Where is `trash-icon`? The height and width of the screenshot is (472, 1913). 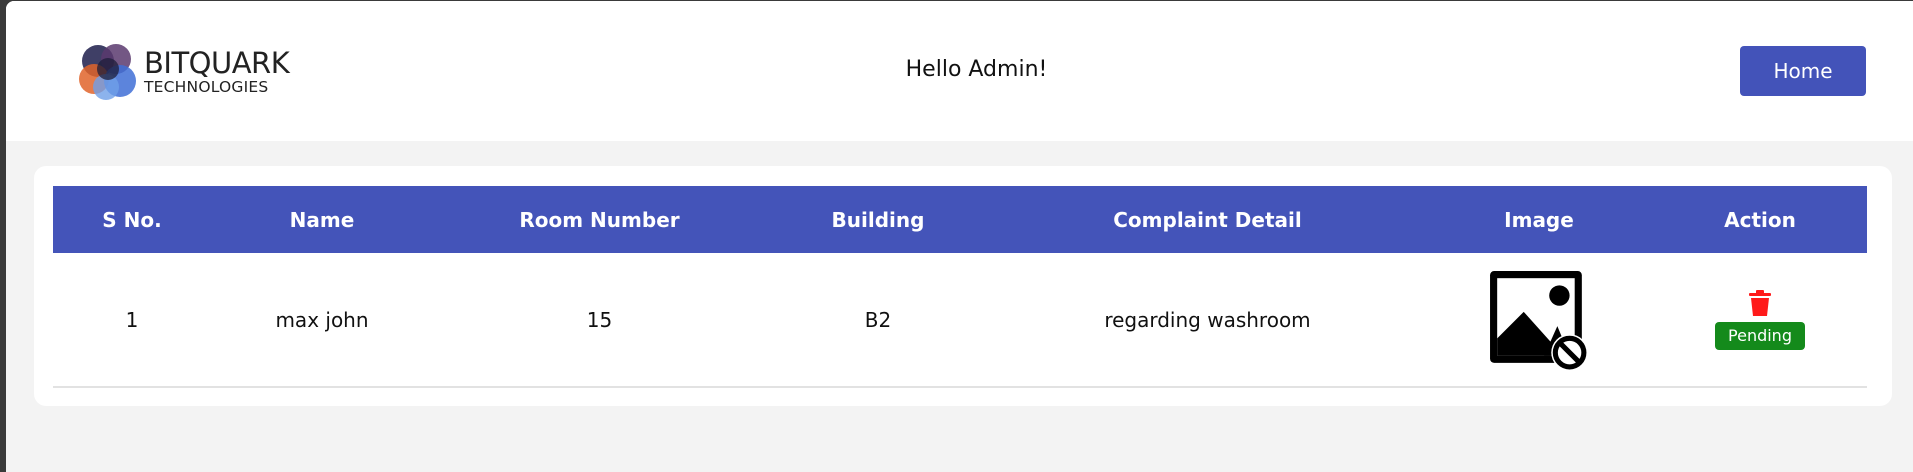 trash-icon is located at coordinates (1760, 302).